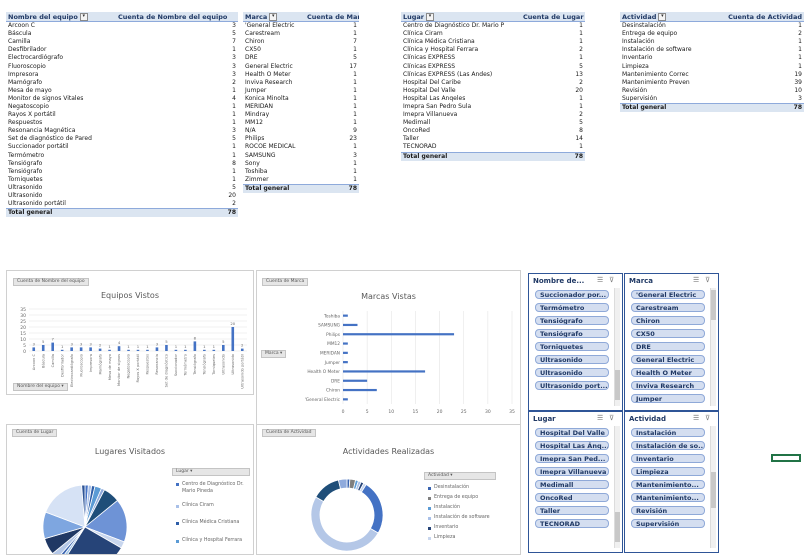 The width and height of the screenshot is (806, 555). I want to click on pivot-row: Mamógrafo 2, so click(122, 83).